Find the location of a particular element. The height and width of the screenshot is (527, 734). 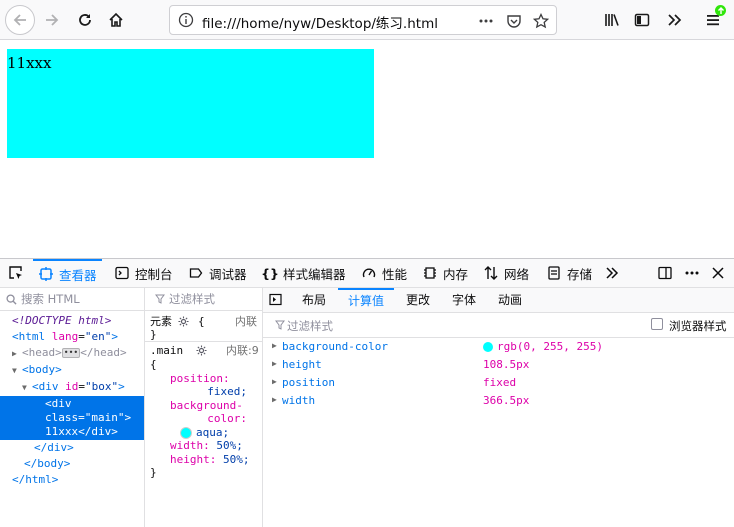

back-icon is located at coordinates (19, 20).